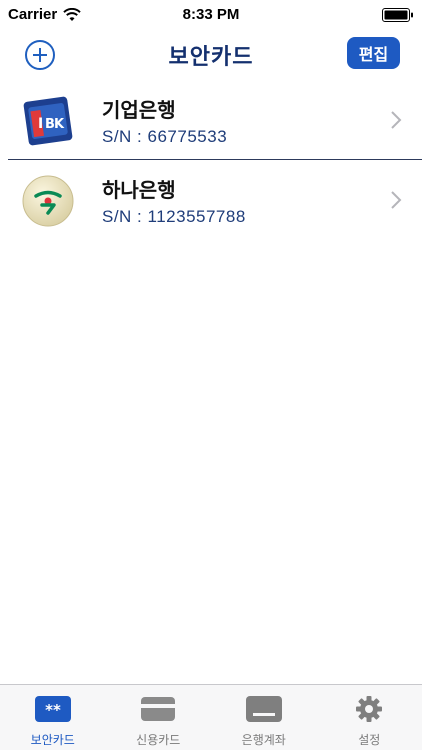 The width and height of the screenshot is (422, 750). What do you see at coordinates (373, 53) in the screenshot?
I see `edit-button: 편집` at bounding box center [373, 53].